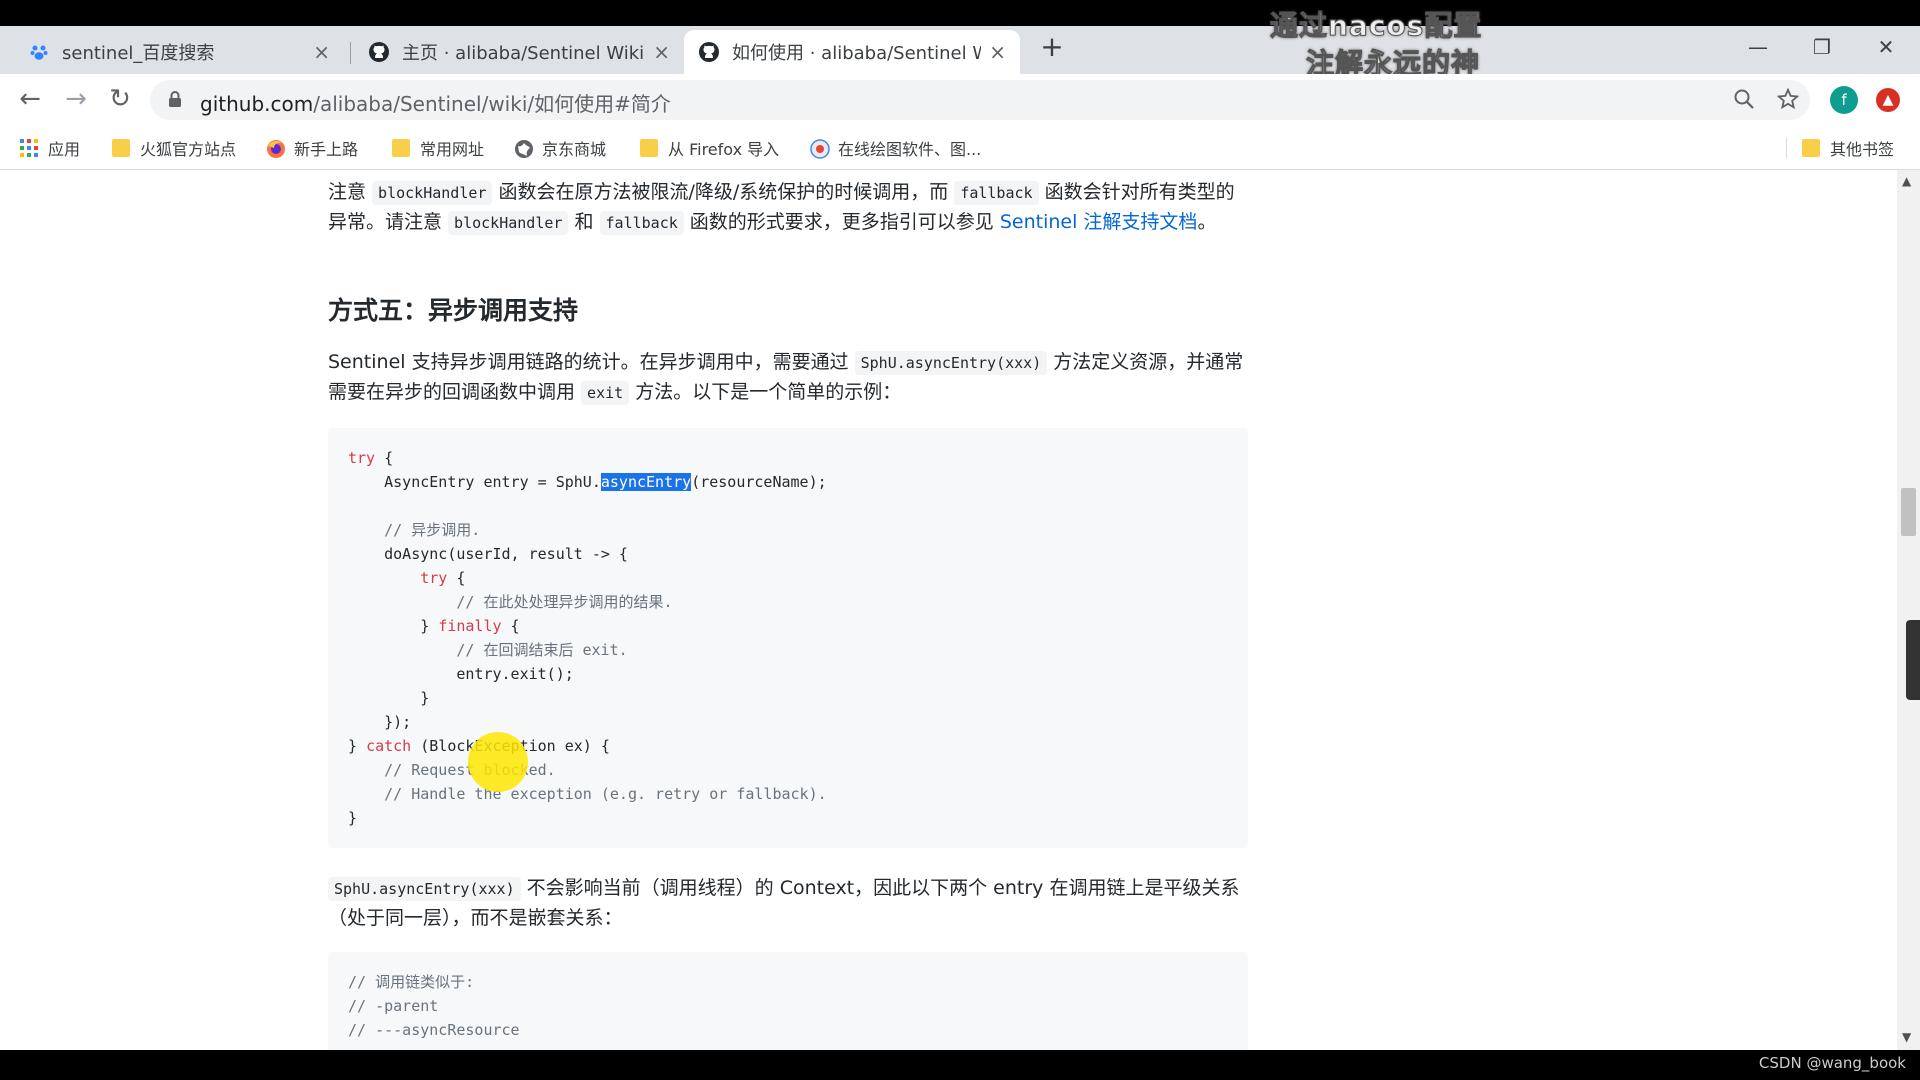 This screenshot has height=1080, width=1920. What do you see at coordinates (765, 392) in the screenshot?
I see `text: 方法。以下是一个简单的示例：` at bounding box center [765, 392].